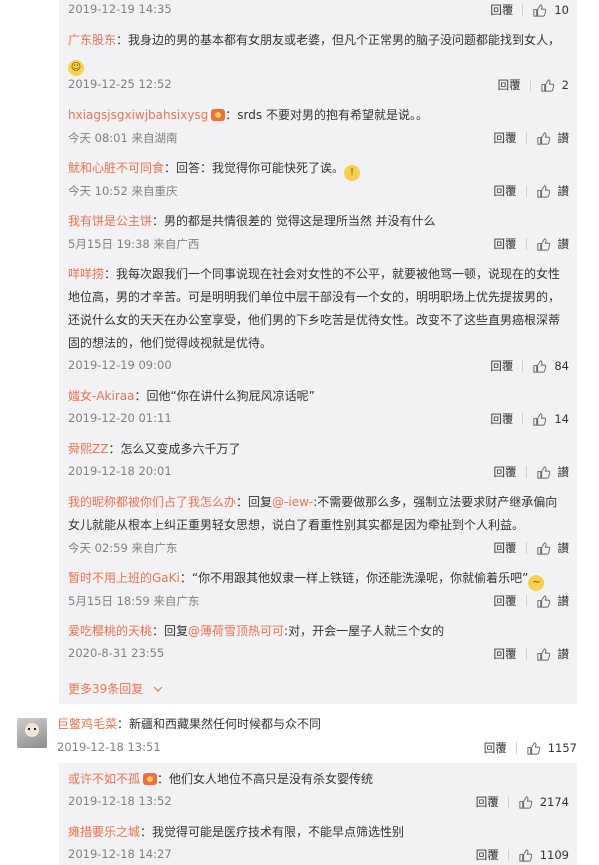  Describe the element at coordinates (120, 801) in the screenshot. I see `comment-timestamp: 2019-12-18 13:52` at that location.